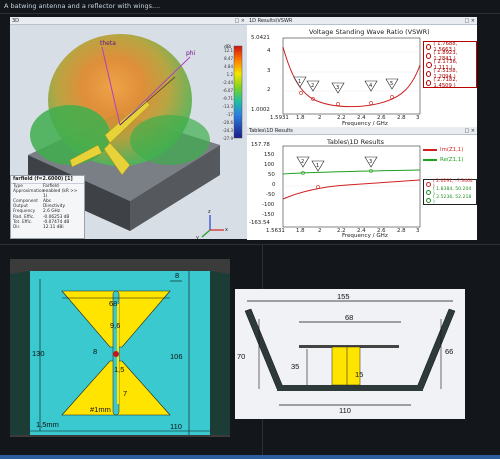 This screenshot has width=500, height=459. I want to click on vswr-marker-label: 3, so click(337, 88).